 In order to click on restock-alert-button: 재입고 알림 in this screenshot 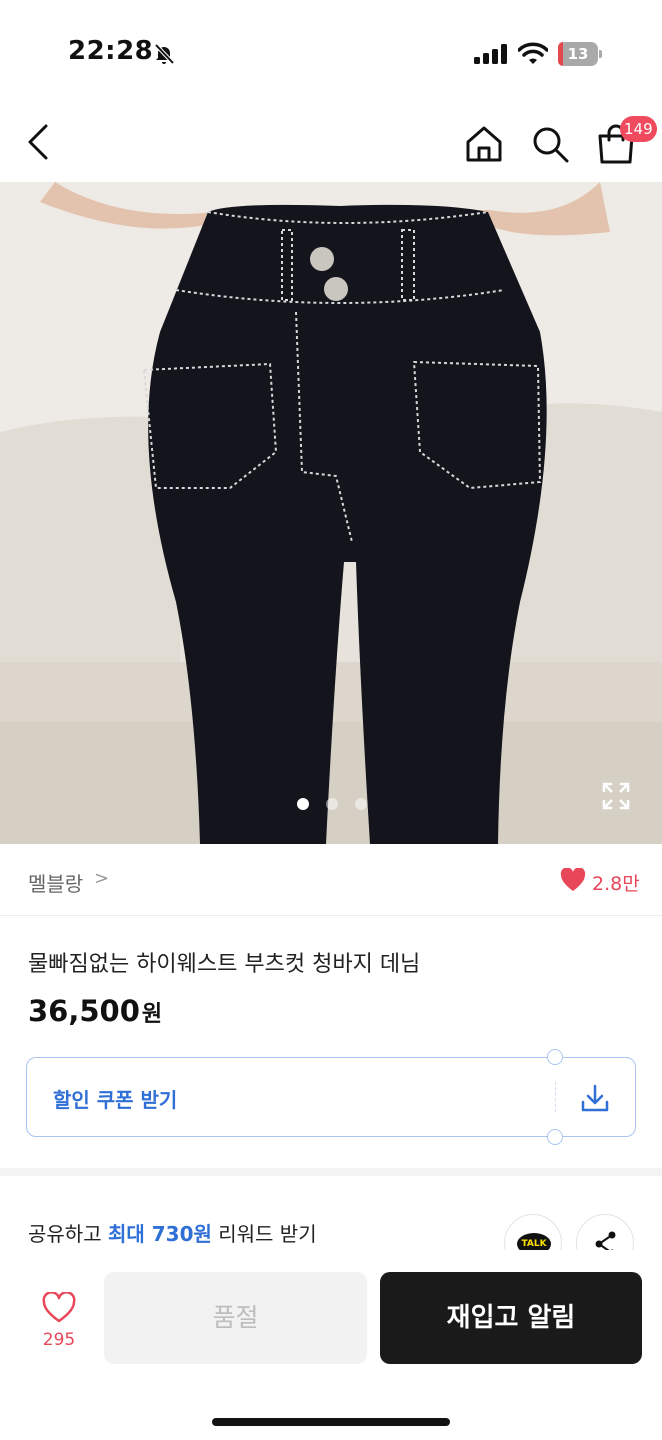, I will do `click(511, 1318)`.